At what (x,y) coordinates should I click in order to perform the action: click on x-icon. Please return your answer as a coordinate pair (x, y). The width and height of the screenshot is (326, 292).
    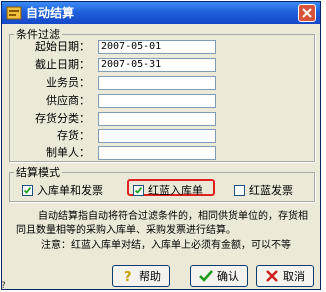
    Looking at the image, I should click on (272, 276).